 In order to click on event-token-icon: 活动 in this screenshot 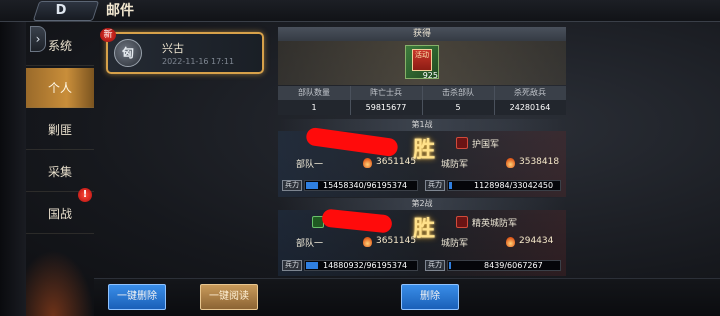, I will do `click(422, 60)`.